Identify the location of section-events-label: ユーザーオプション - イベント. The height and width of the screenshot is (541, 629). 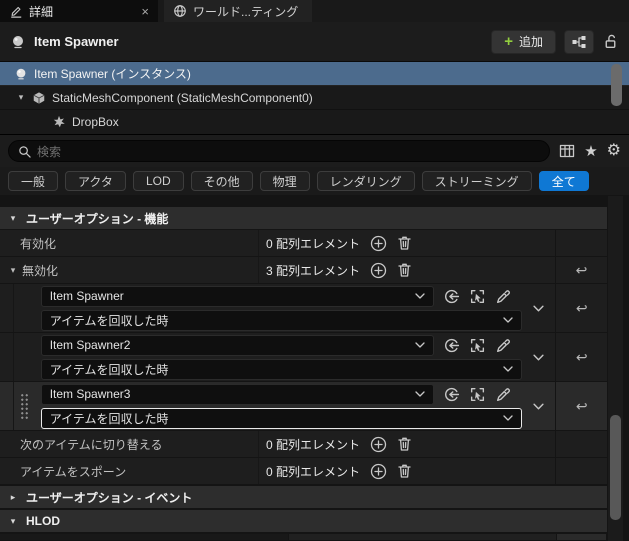
(109, 497).